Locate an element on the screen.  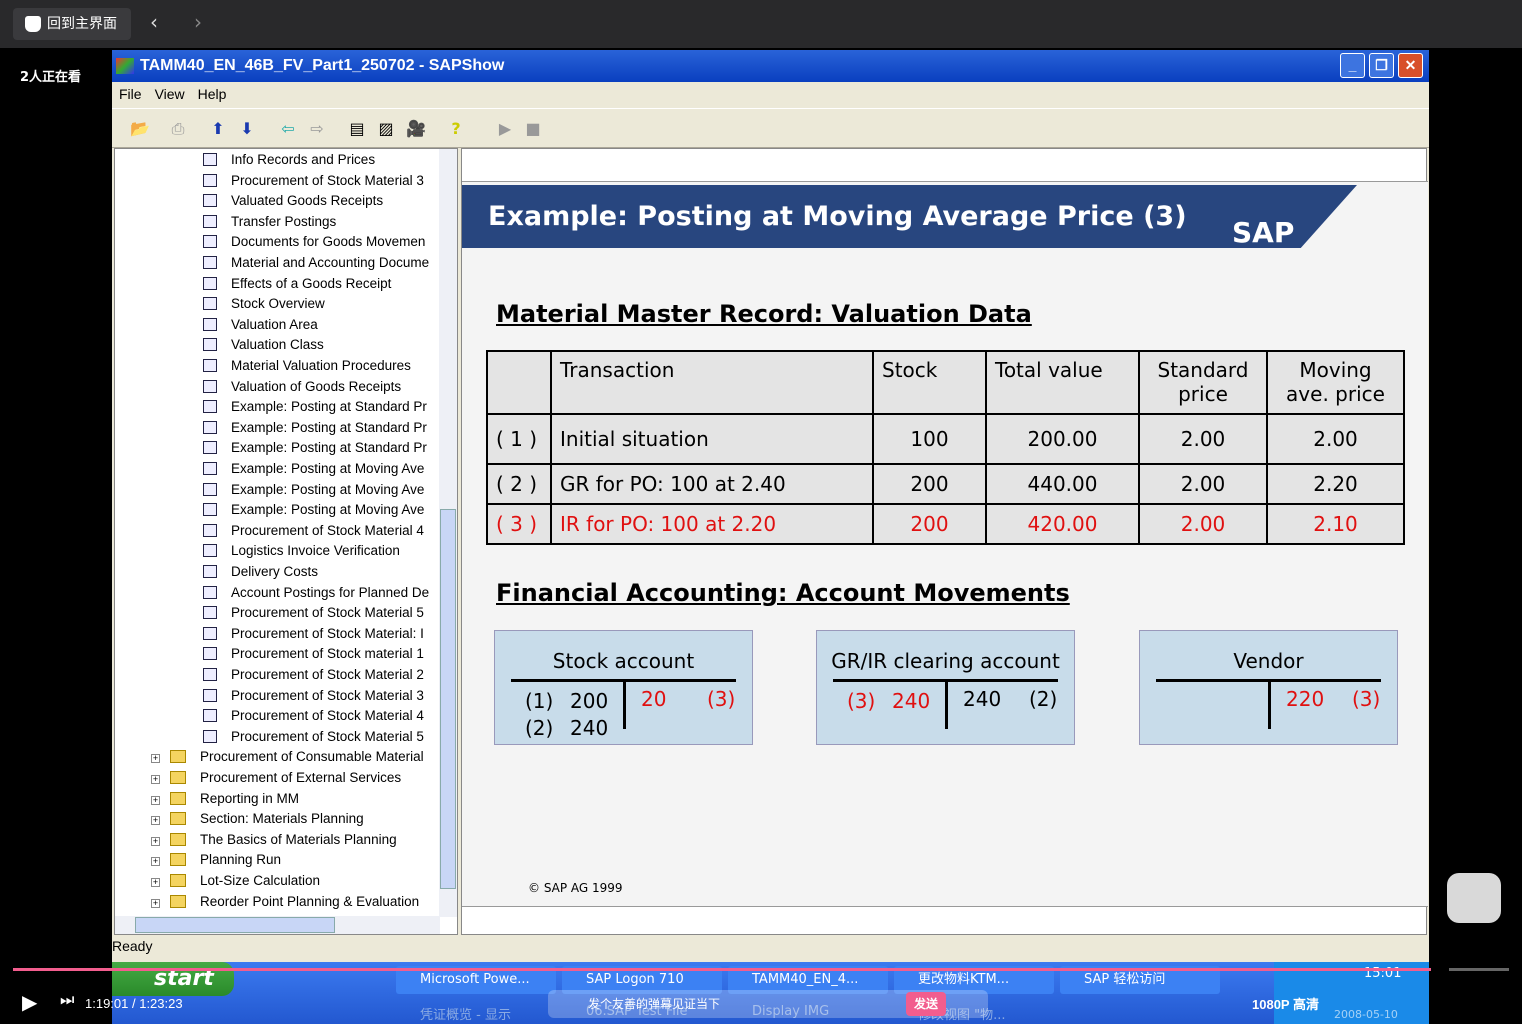
debit-ref: (3) is located at coordinates (861, 701).